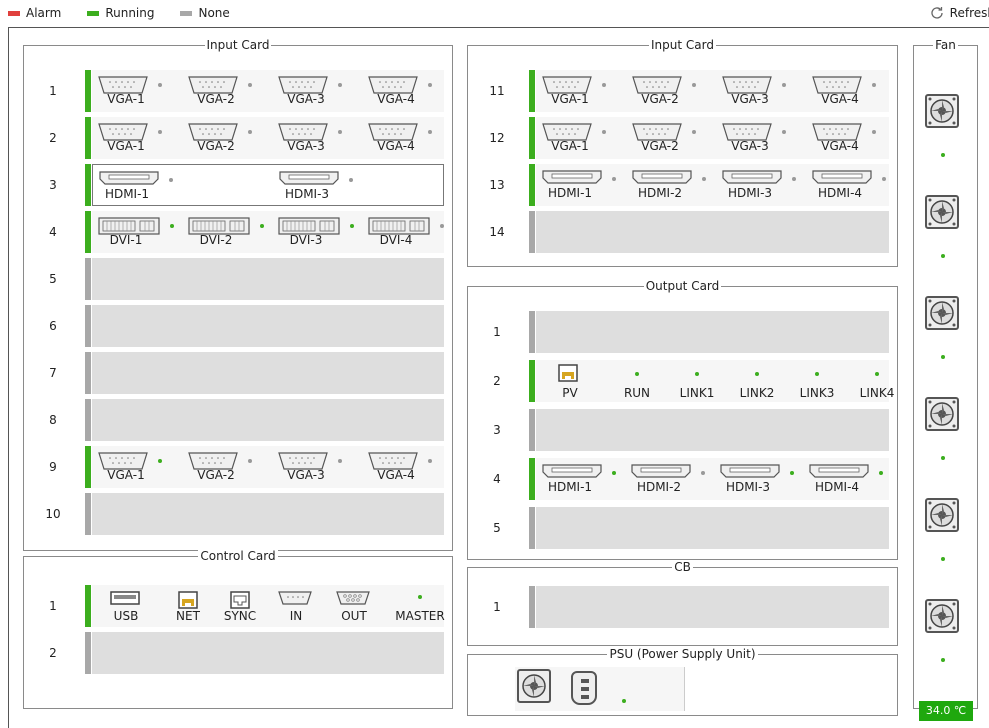  I want to click on pv-indicator: PV, so click(570, 381).